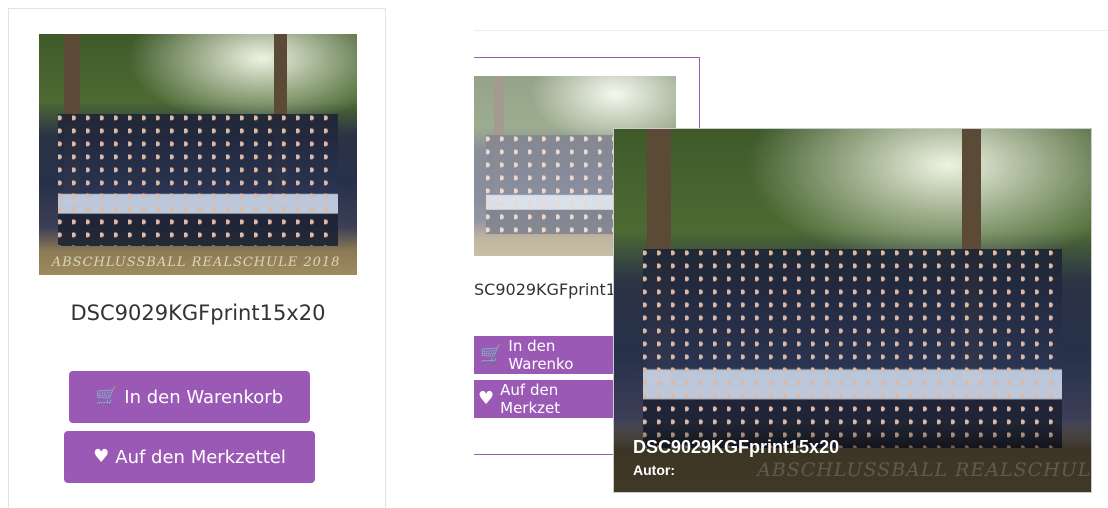 Image resolution: width=1108 pixels, height=508 pixels. What do you see at coordinates (196, 263) in the screenshot?
I see `photo-caption: ABSCHLUSSBALL REALSCHULE 2018` at bounding box center [196, 263].